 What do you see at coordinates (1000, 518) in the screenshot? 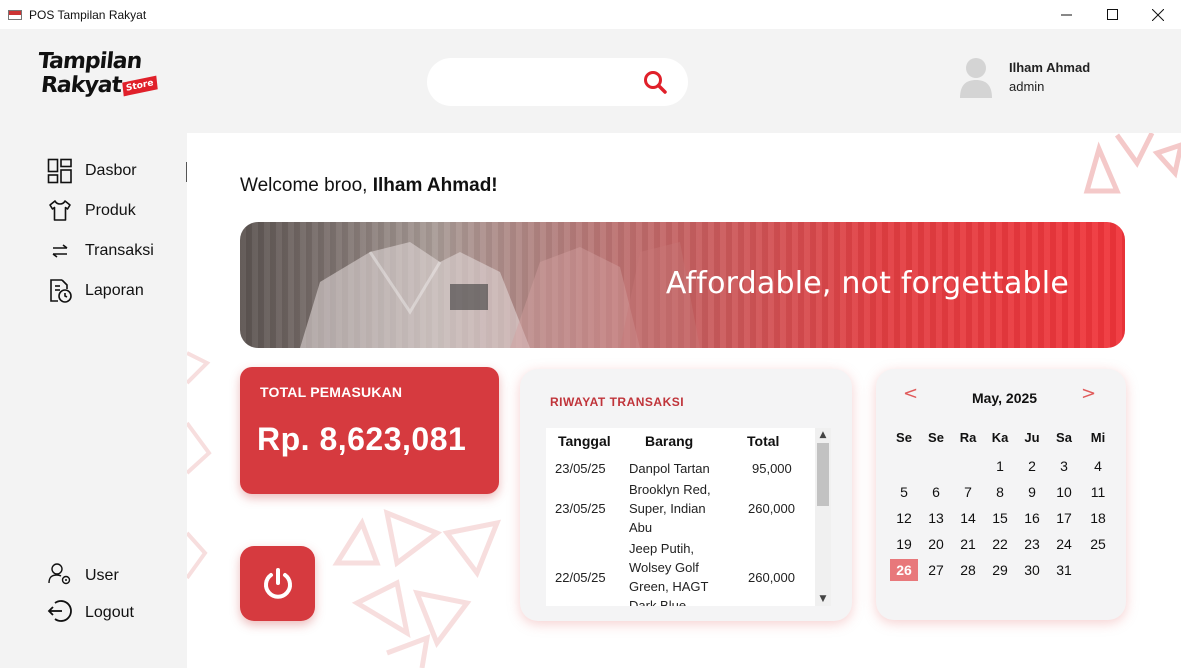
I see `calendar-day: 15` at bounding box center [1000, 518].